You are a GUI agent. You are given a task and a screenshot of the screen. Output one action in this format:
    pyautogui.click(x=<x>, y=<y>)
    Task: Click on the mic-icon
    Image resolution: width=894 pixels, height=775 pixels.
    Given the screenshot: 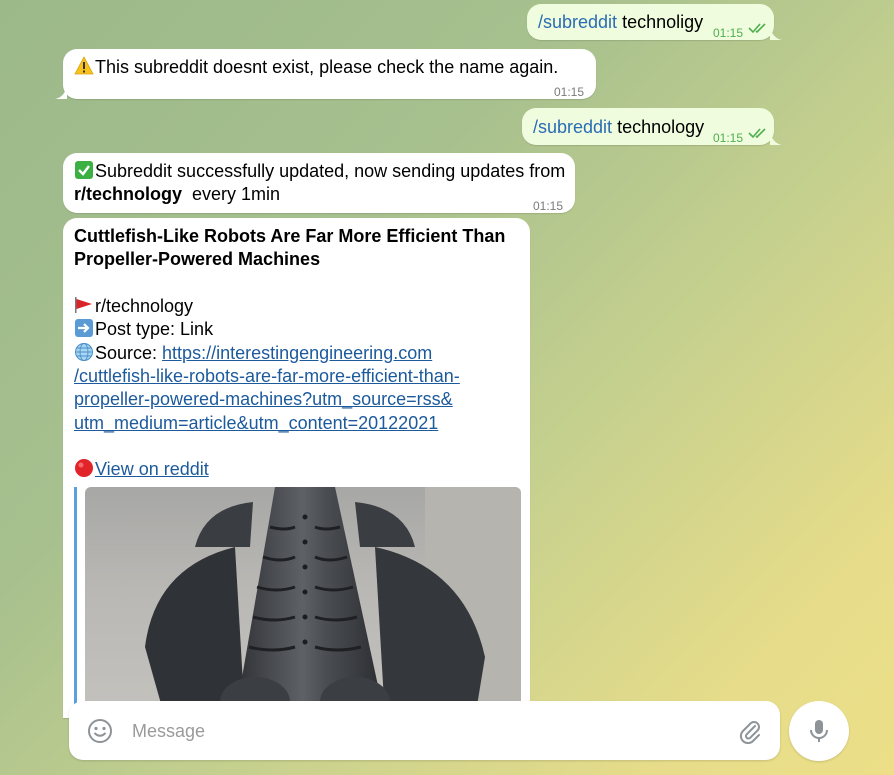 What is the action you would take?
    pyautogui.click(x=819, y=731)
    